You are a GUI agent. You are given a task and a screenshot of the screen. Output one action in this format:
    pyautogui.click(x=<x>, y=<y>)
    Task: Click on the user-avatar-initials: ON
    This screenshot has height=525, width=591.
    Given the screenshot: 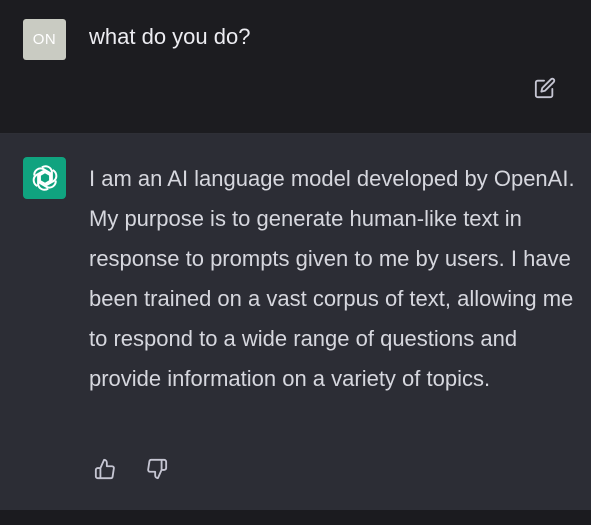 What is the action you would take?
    pyautogui.click(x=44, y=39)
    